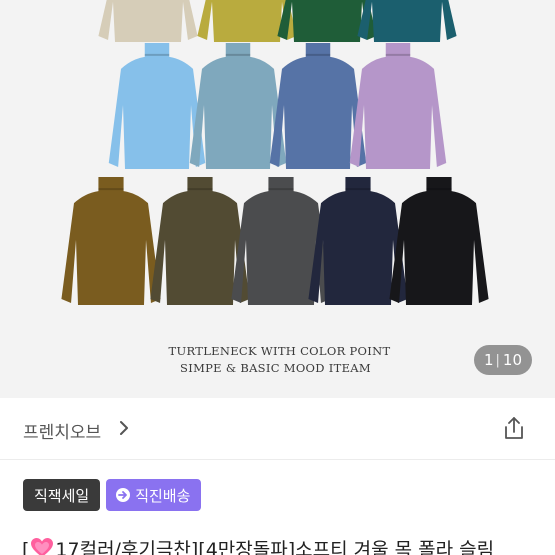 The image size is (555, 555). What do you see at coordinates (124, 430) in the screenshot?
I see `chevron-right-icon` at bounding box center [124, 430].